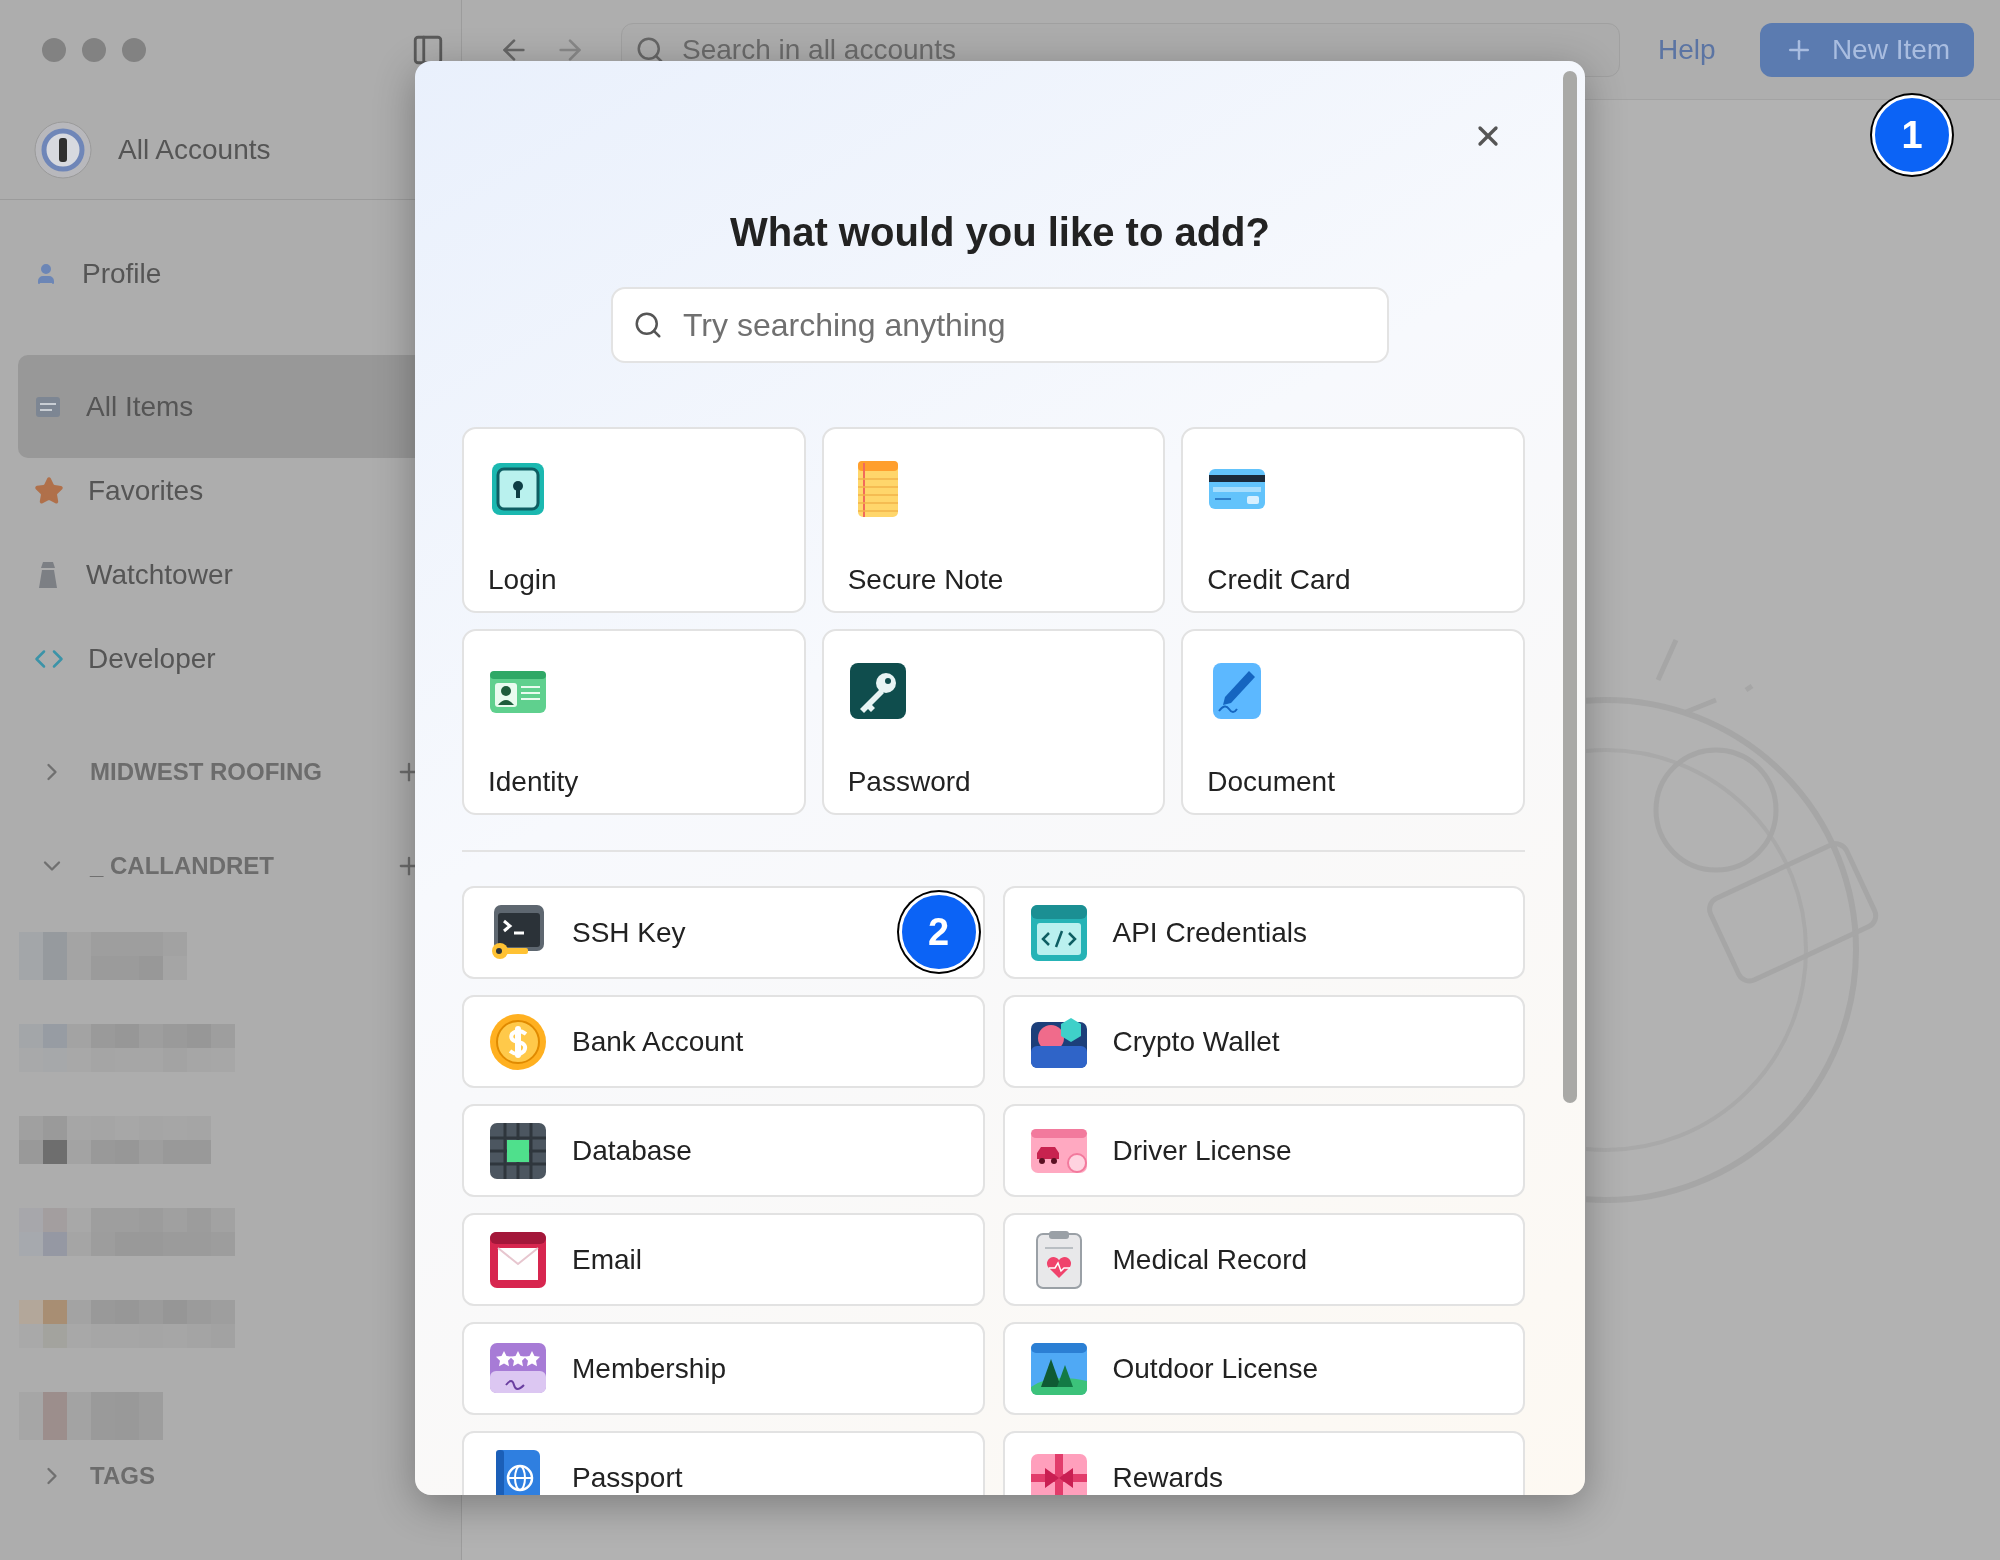  What do you see at coordinates (134, 50) in the screenshot?
I see `window-zoom-button` at bounding box center [134, 50].